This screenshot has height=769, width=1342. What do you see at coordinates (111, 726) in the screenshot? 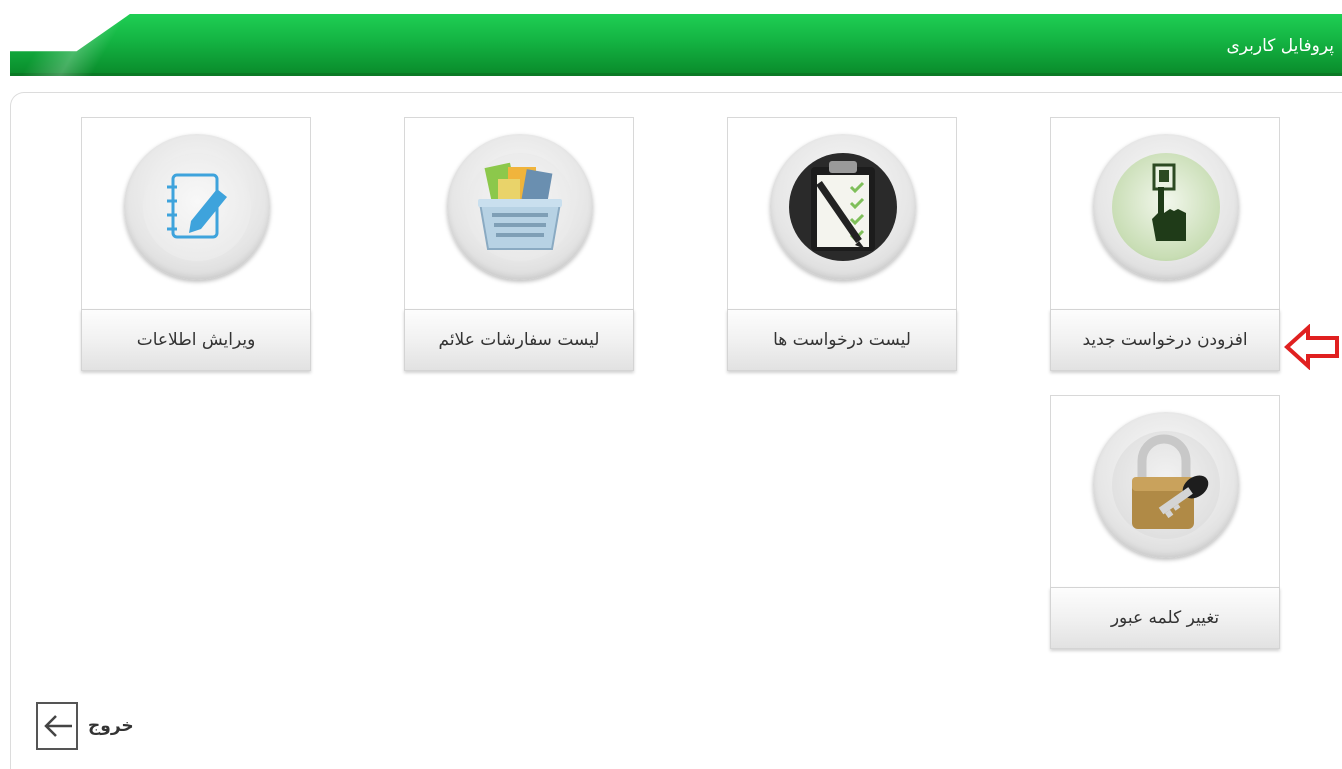
I see `logout-label: خروج` at bounding box center [111, 726].